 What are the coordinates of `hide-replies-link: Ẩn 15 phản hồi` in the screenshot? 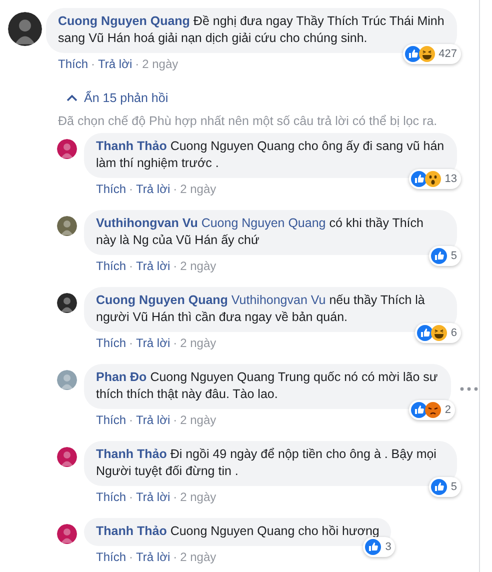 It's located at (126, 98).